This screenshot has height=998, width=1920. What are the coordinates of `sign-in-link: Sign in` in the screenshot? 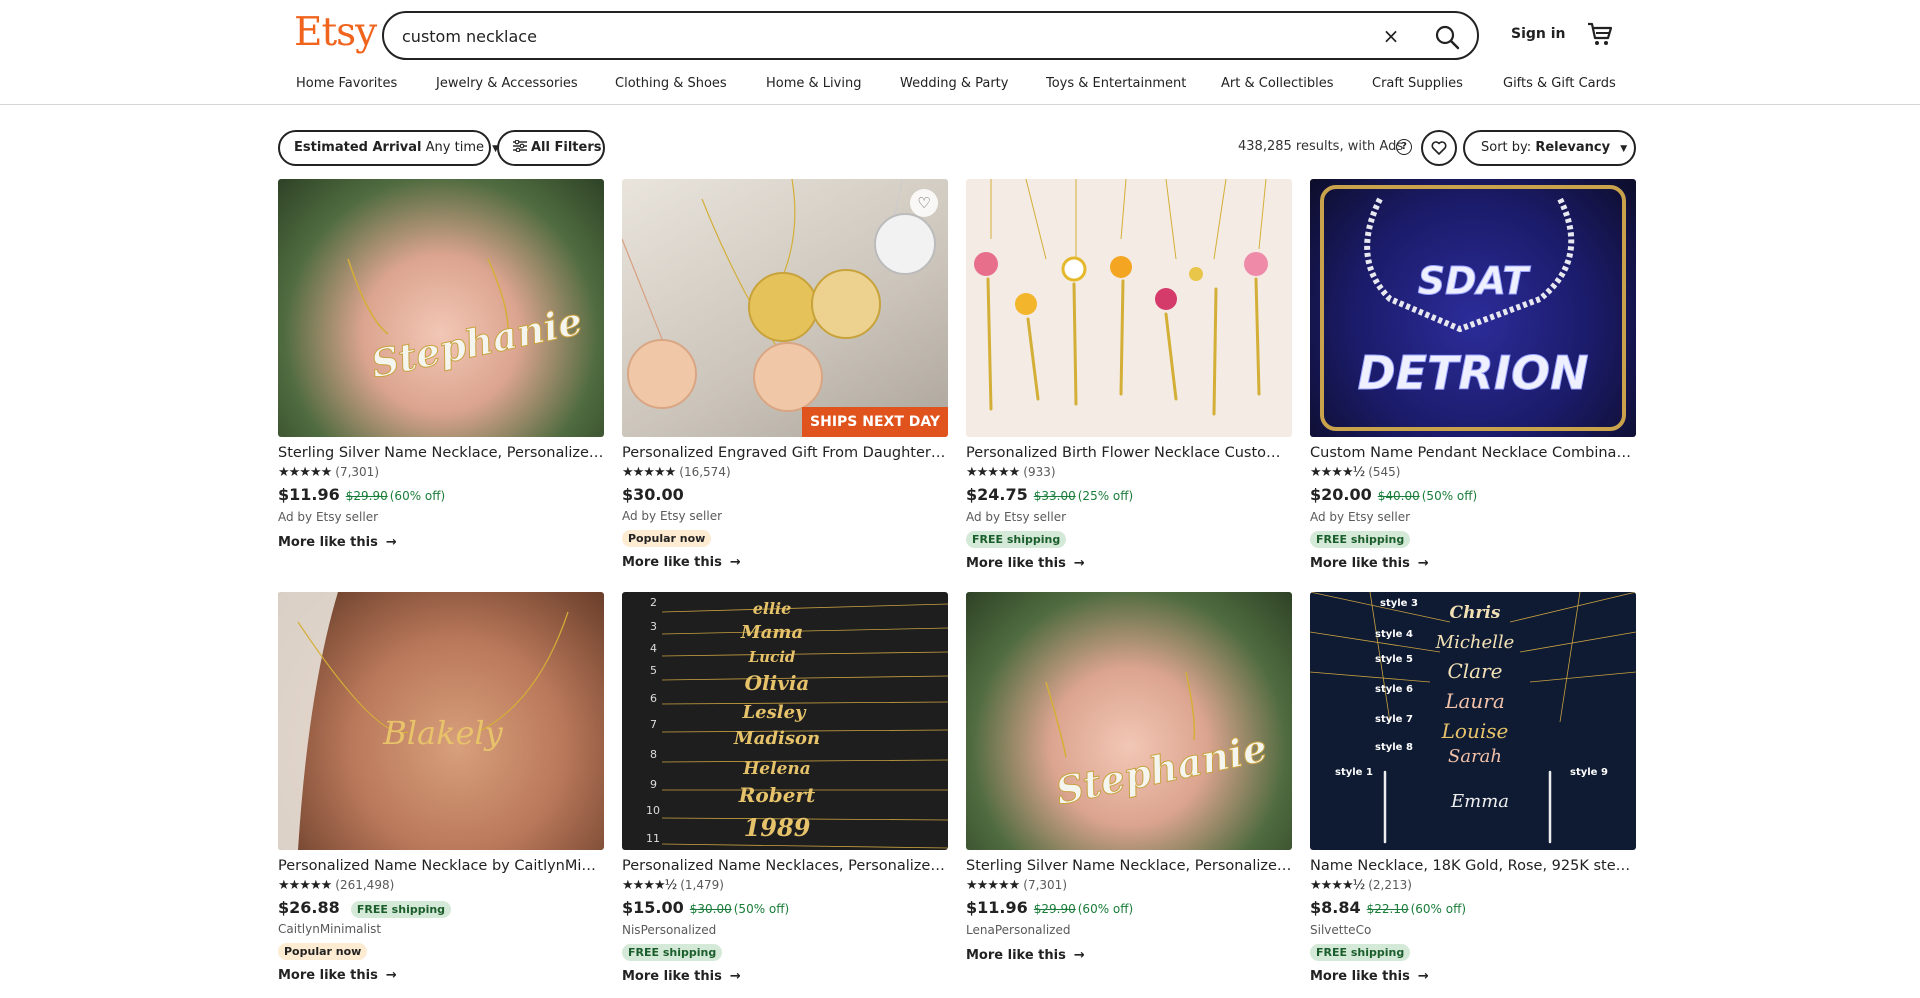 It's located at (1538, 34).